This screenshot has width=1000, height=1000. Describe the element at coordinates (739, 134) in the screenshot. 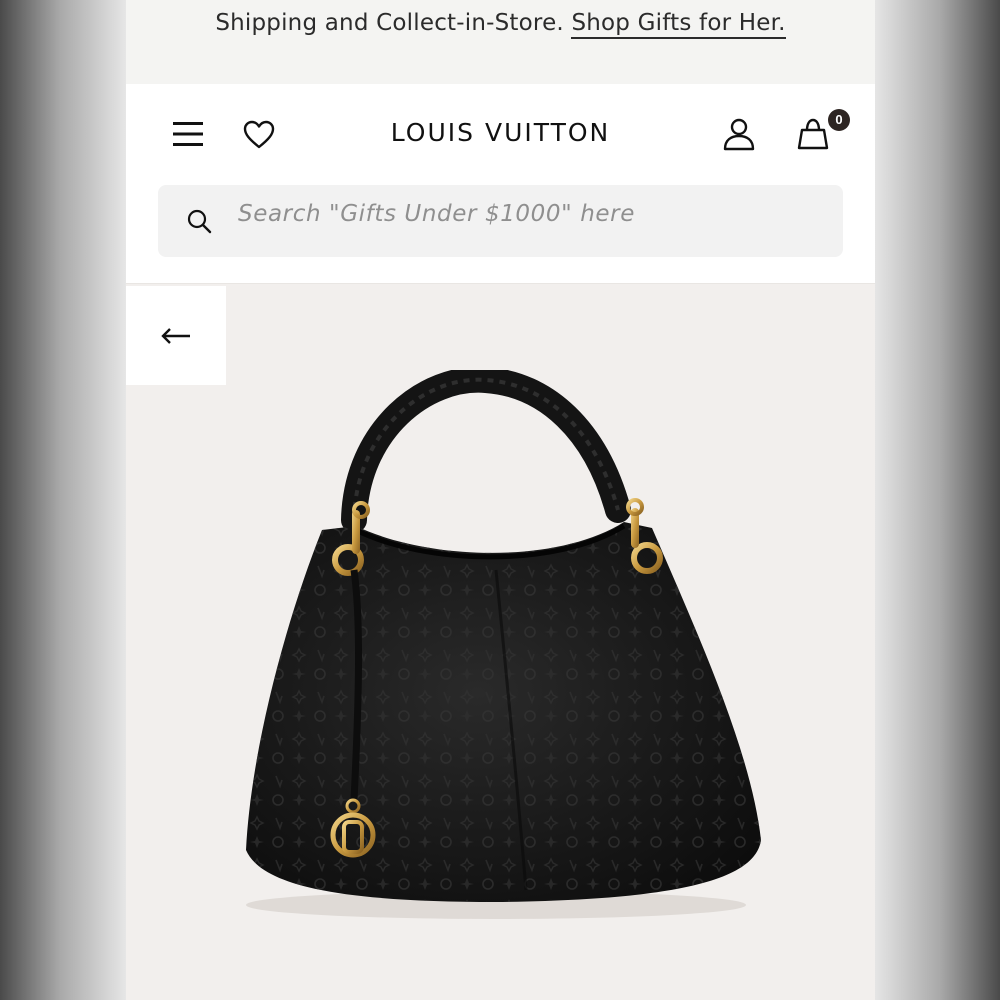

I see `account-icon` at that location.